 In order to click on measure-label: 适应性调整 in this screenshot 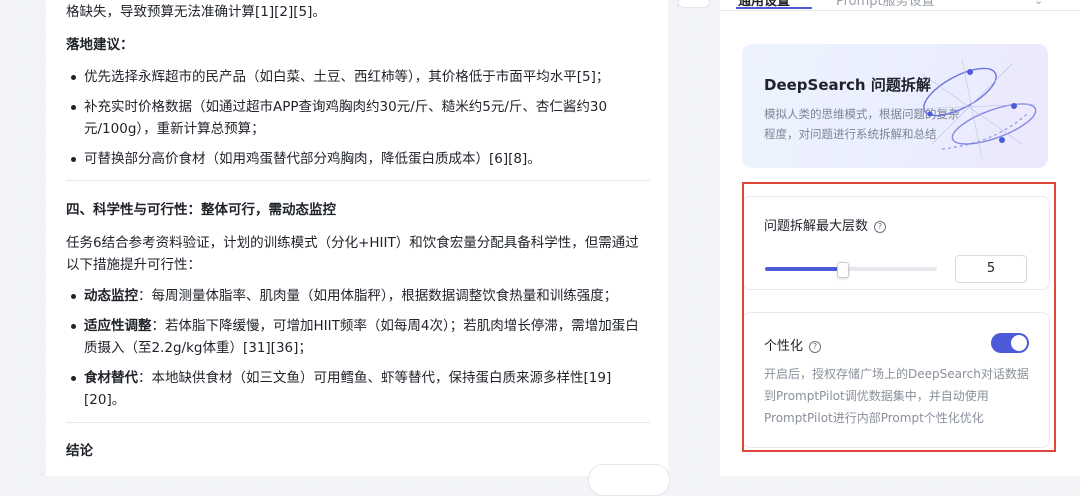, I will do `click(118, 326)`.